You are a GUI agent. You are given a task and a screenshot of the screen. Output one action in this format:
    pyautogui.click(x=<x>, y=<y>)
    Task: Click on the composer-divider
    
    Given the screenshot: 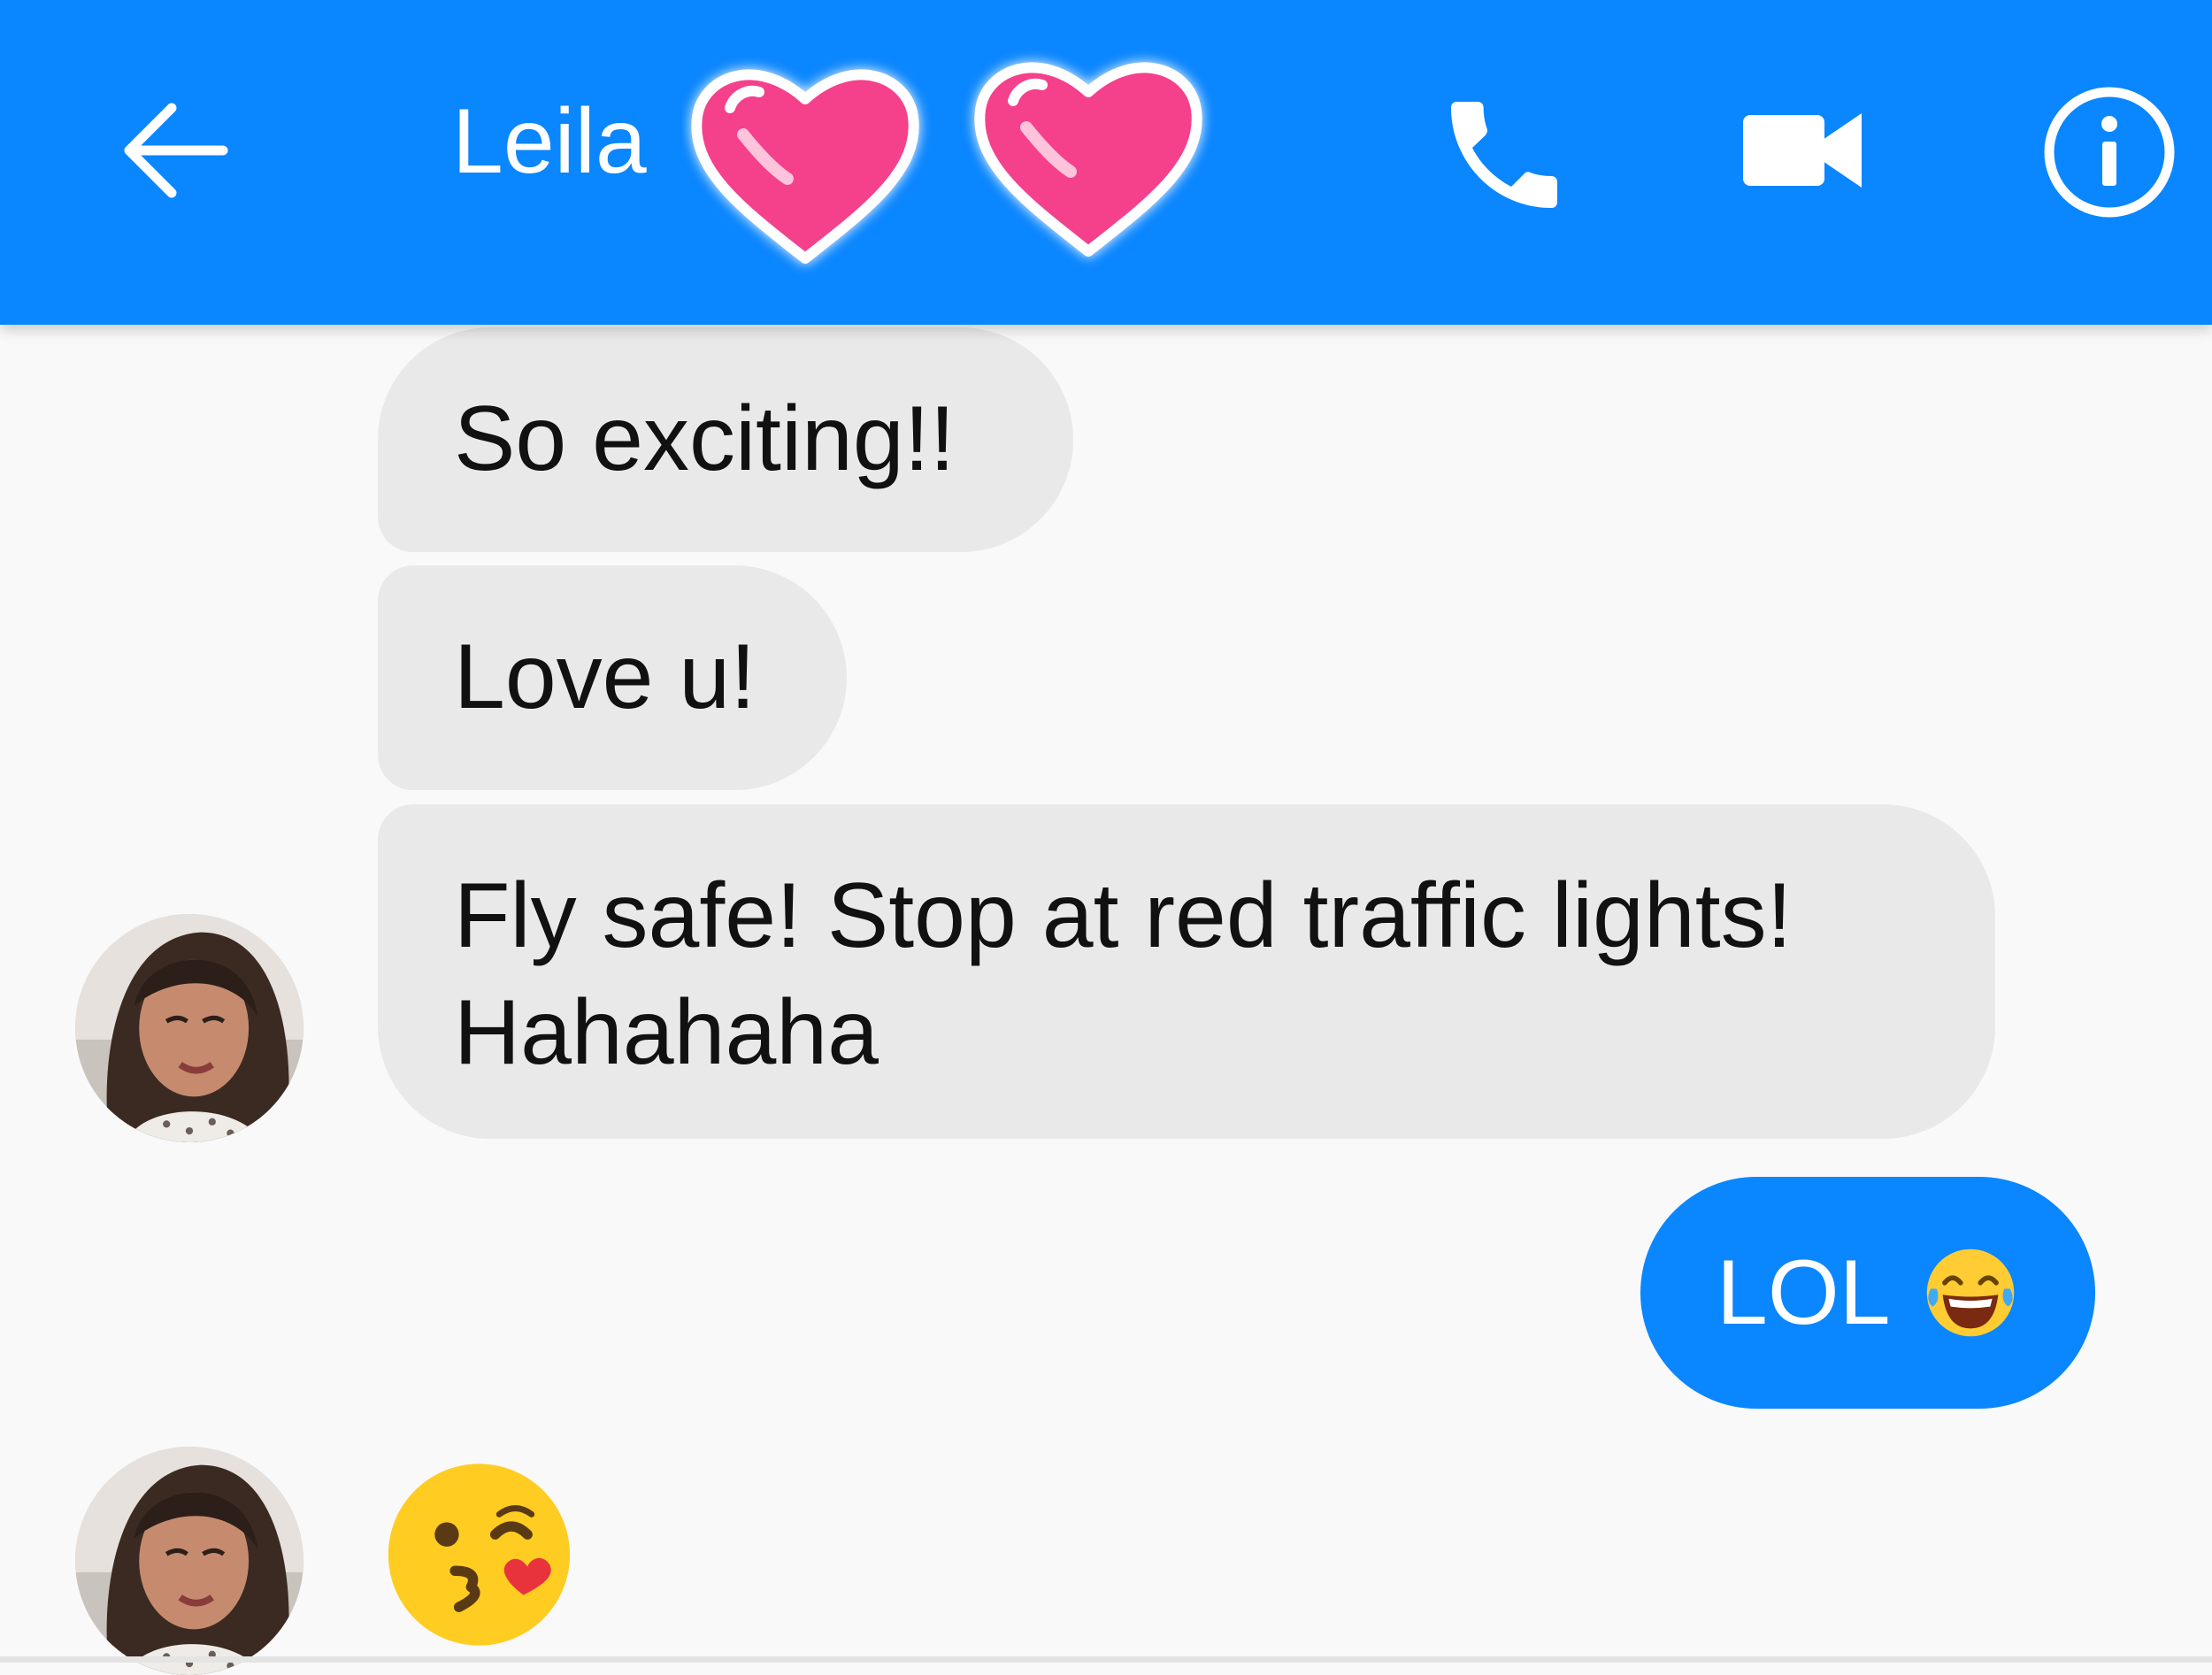 What is the action you would take?
    pyautogui.click(x=1106, y=1660)
    